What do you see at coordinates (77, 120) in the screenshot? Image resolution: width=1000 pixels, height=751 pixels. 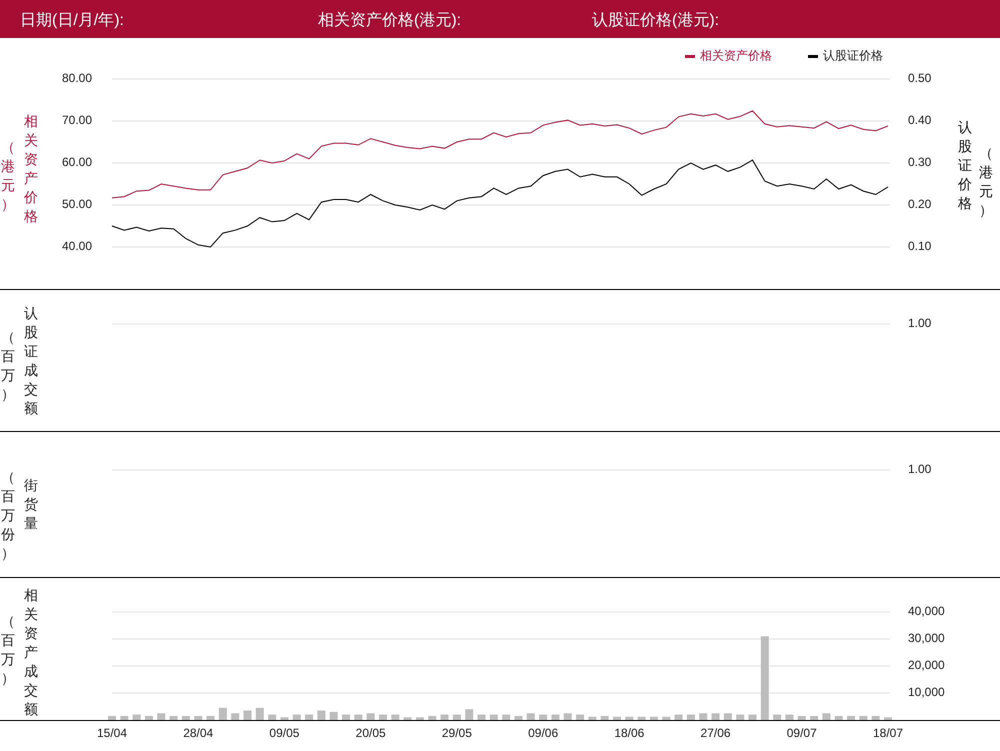 I see `axis-tick-label: 70.00` at bounding box center [77, 120].